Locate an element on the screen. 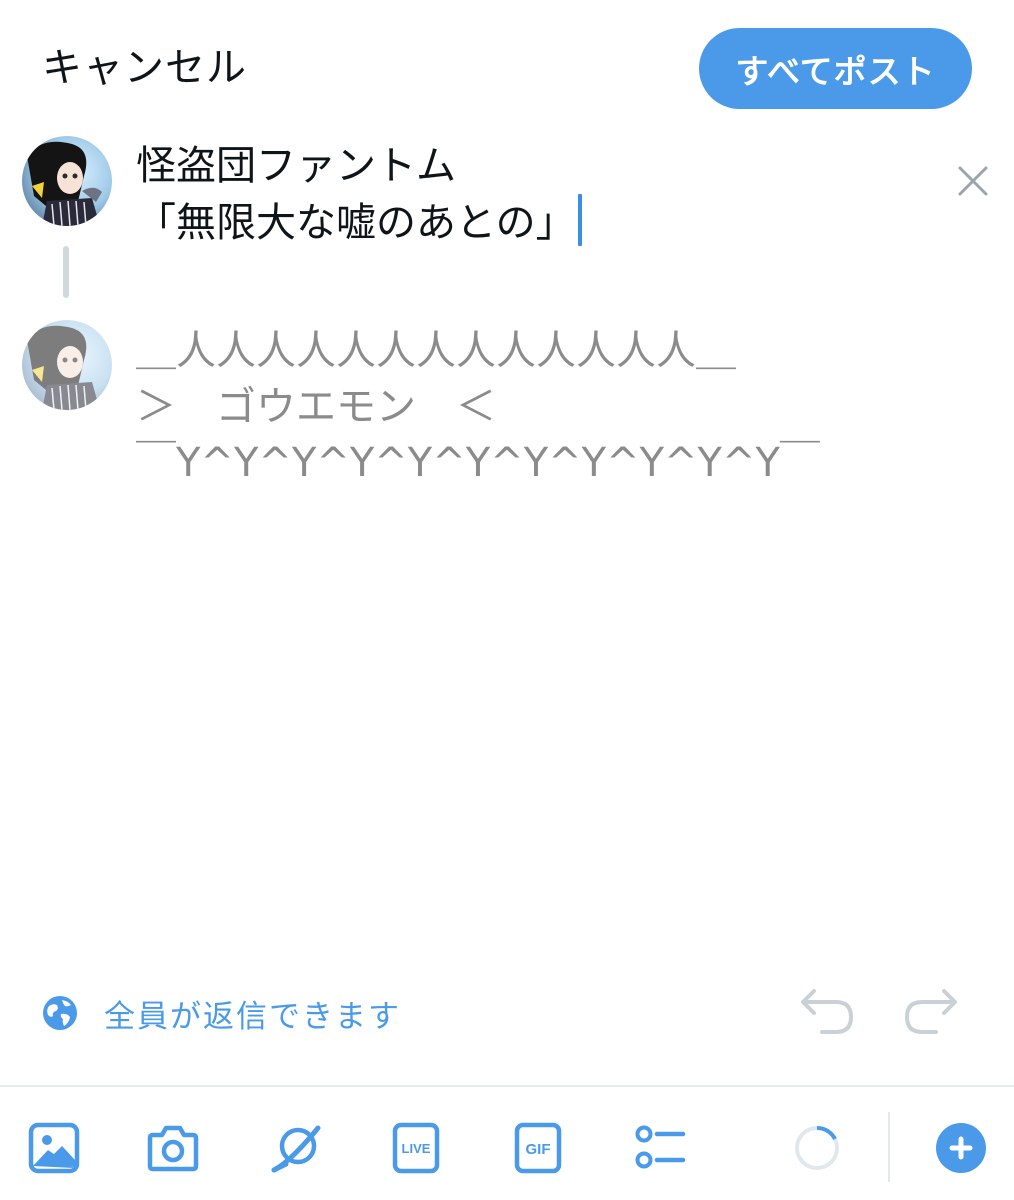  gif-label: GIF is located at coordinates (538, 1149).